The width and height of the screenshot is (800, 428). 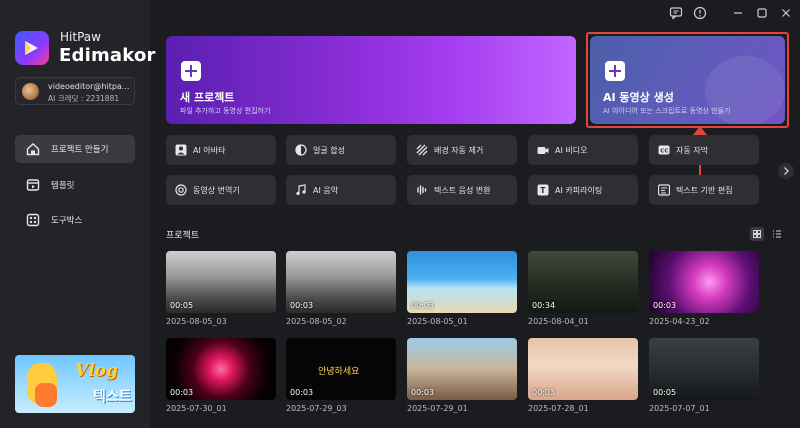 What do you see at coordinates (216, 190) in the screenshot?
I see `tool-label: 동영상 번역기` at bounding box center [216, 190].